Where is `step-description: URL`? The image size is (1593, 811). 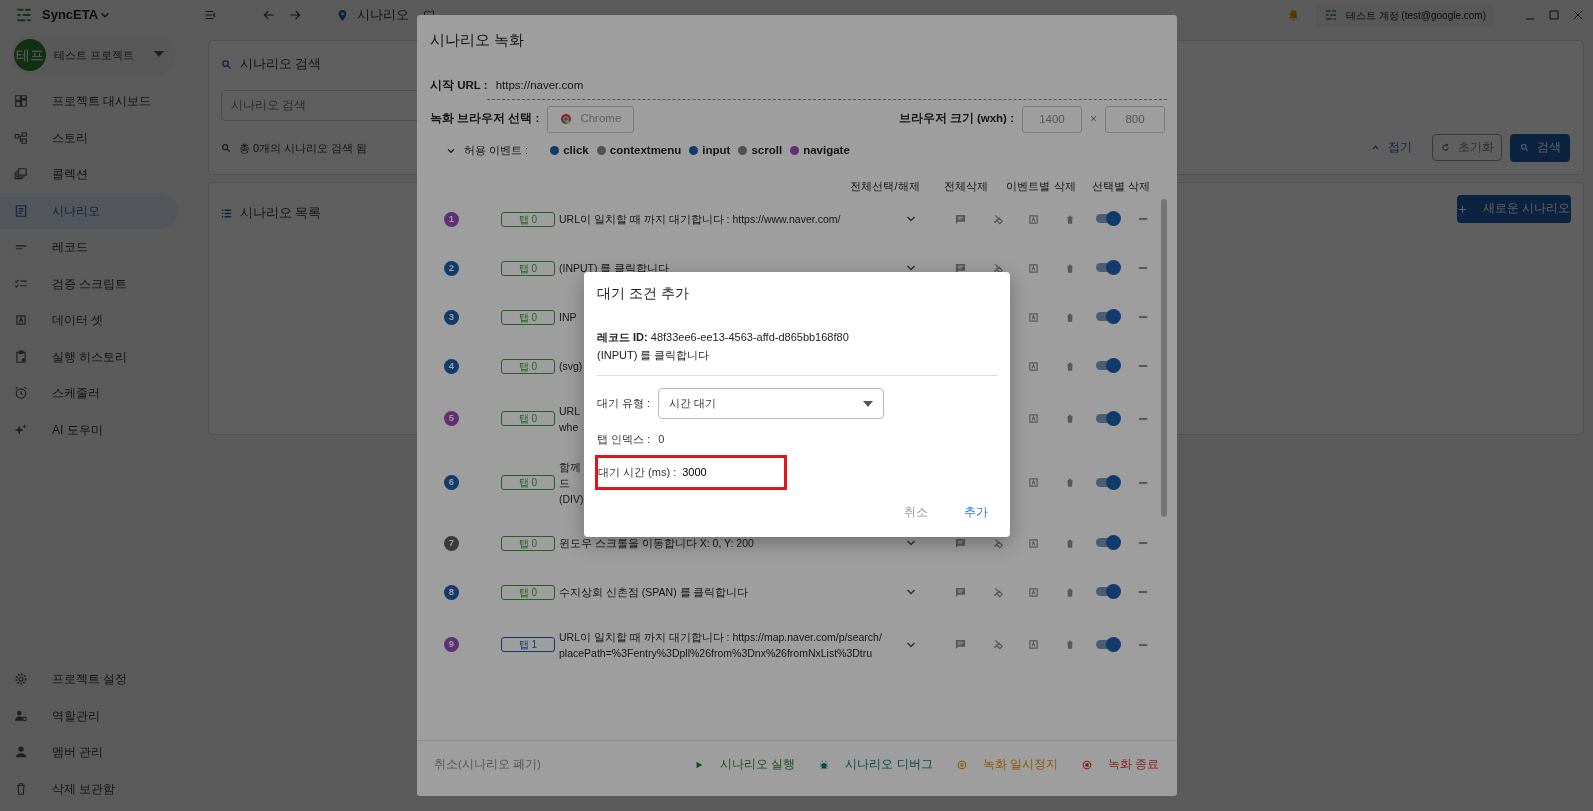 step-description: URL is located at coordinates (569, 411).